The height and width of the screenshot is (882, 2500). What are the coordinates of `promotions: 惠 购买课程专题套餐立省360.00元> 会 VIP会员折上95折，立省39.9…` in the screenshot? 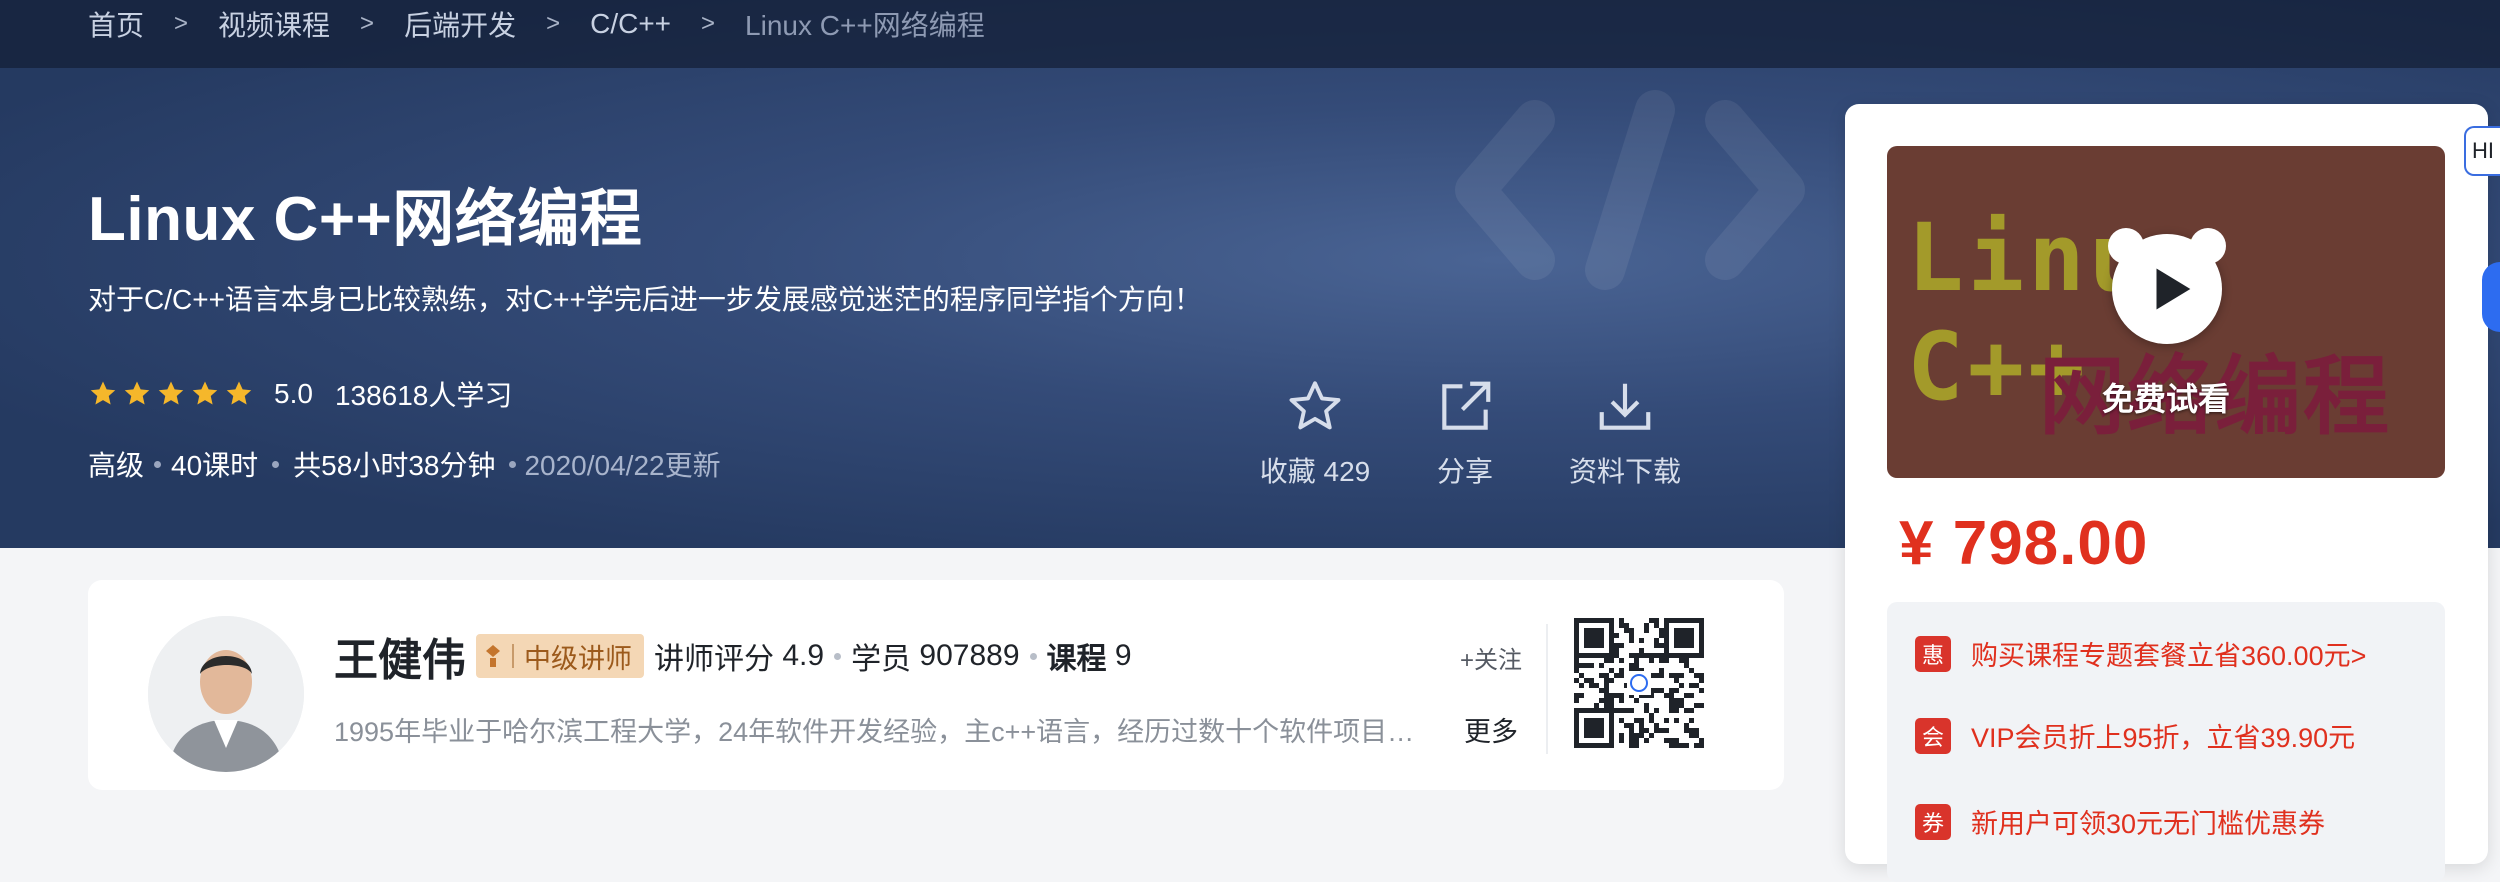 It's located at (2166, 742).